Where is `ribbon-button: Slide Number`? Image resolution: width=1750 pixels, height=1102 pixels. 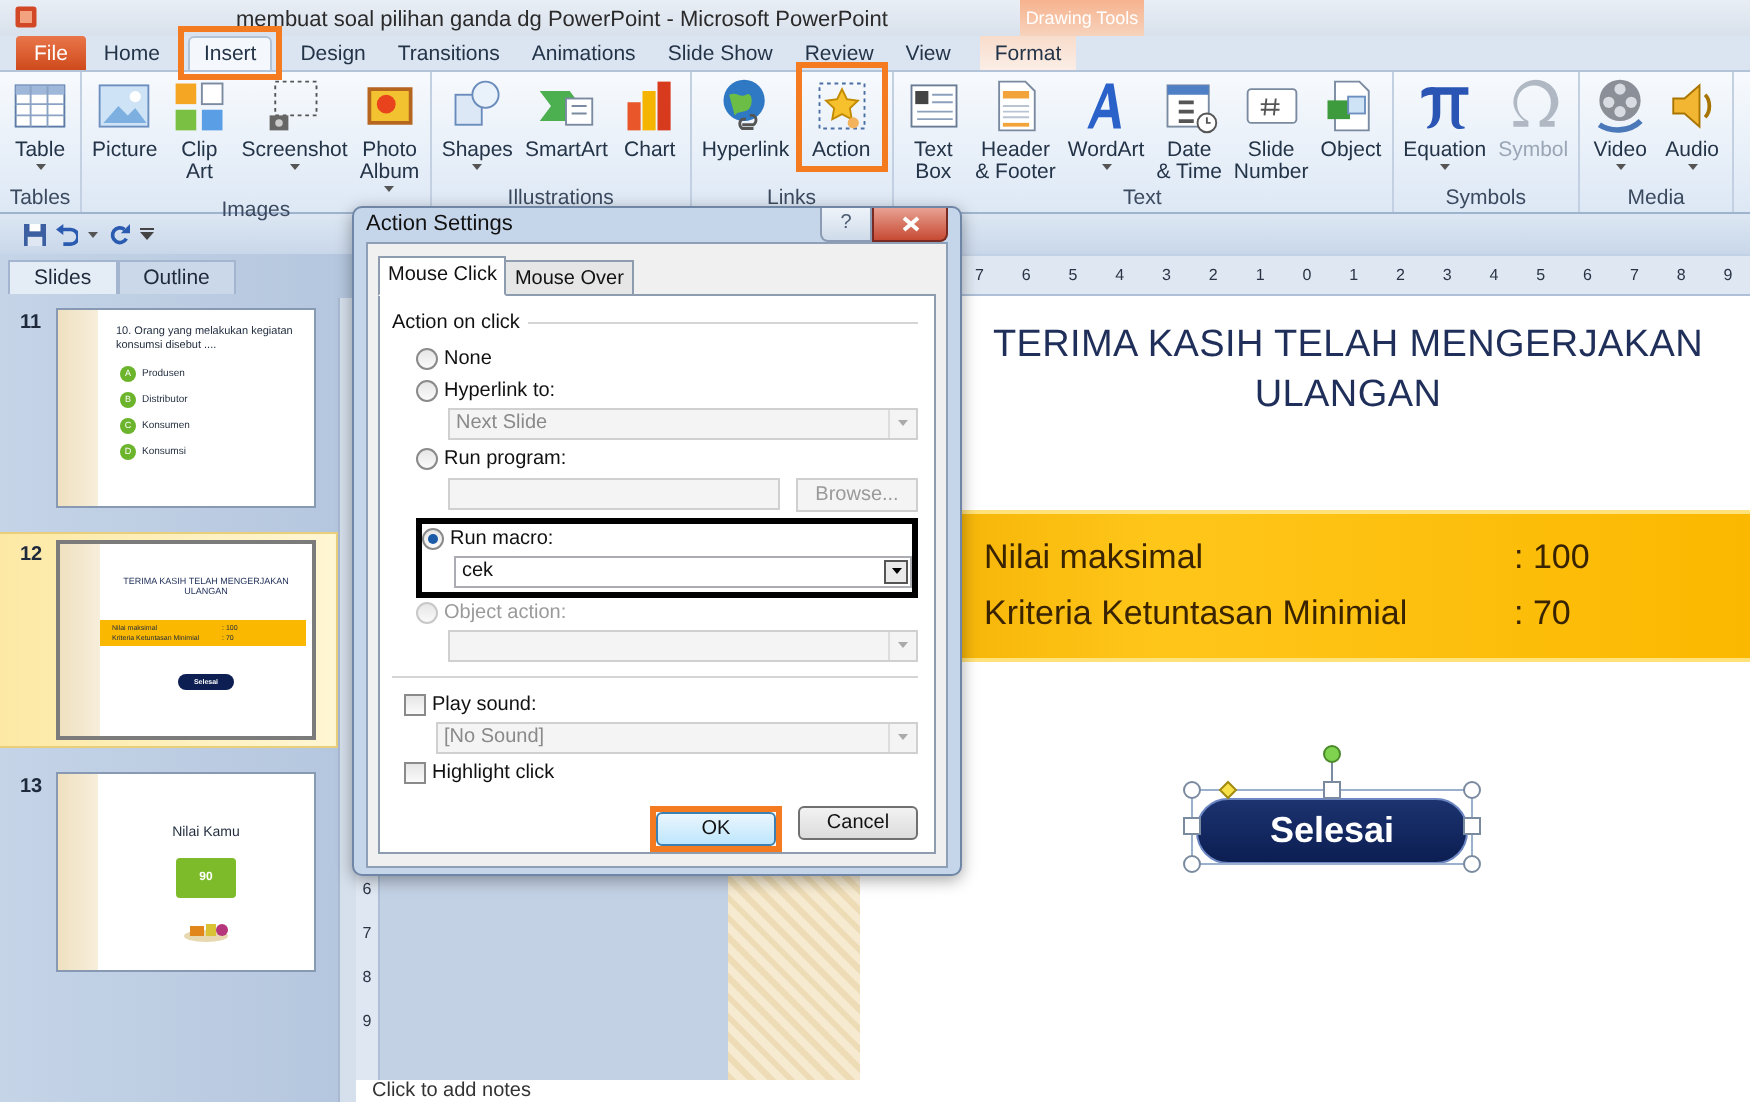
ribbon-button: Slide Number is located at coordinates (1271, 128).